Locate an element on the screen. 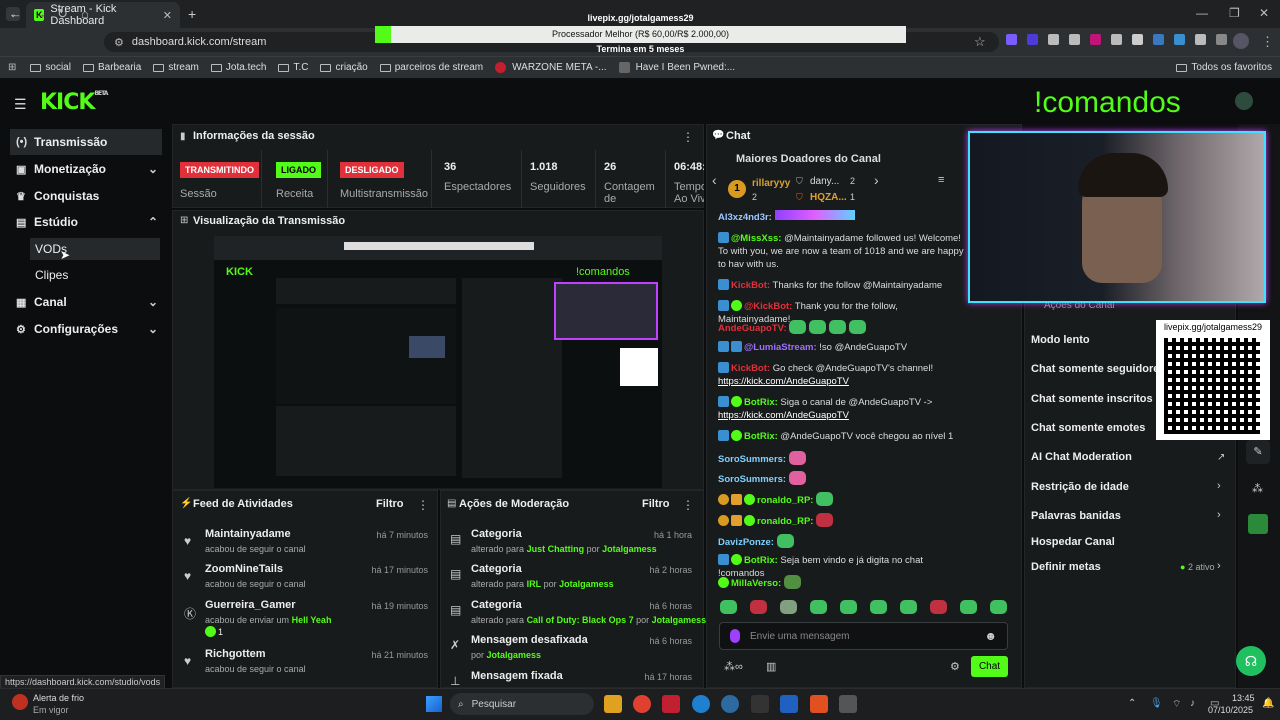  volume-icon: ♪ is located at coordinates (1192, 703).